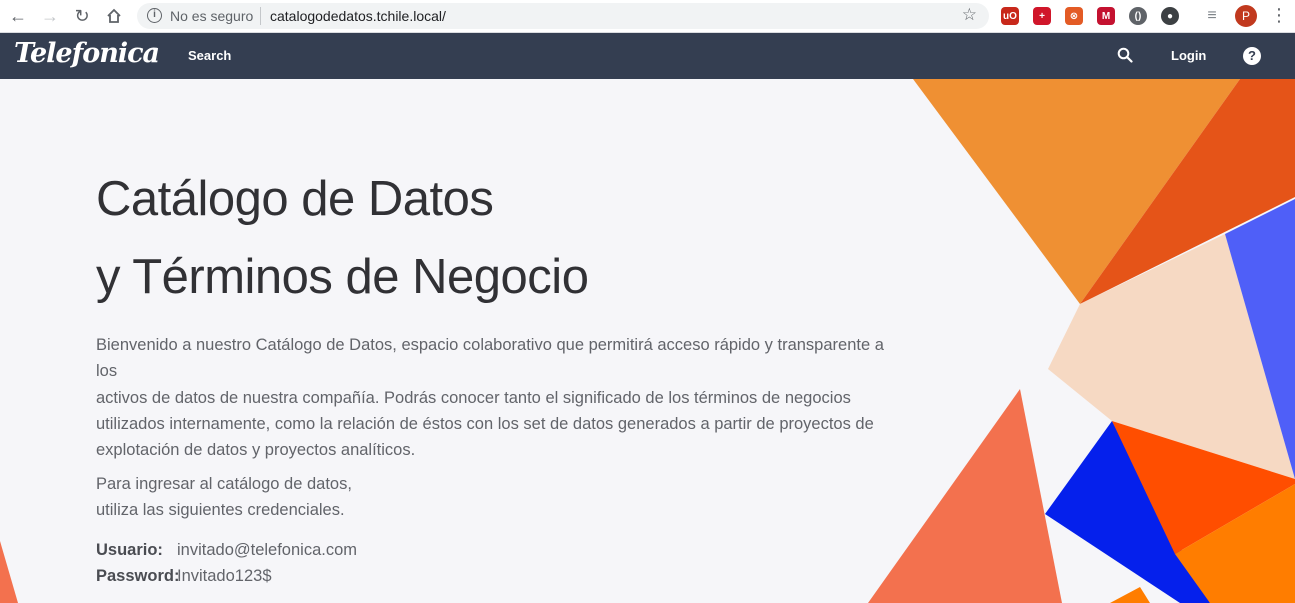  What do you see at coordinates (1010, 16) in the screenshot?
I see `ublock-icon: uO` at bounding box center [1010, 16].